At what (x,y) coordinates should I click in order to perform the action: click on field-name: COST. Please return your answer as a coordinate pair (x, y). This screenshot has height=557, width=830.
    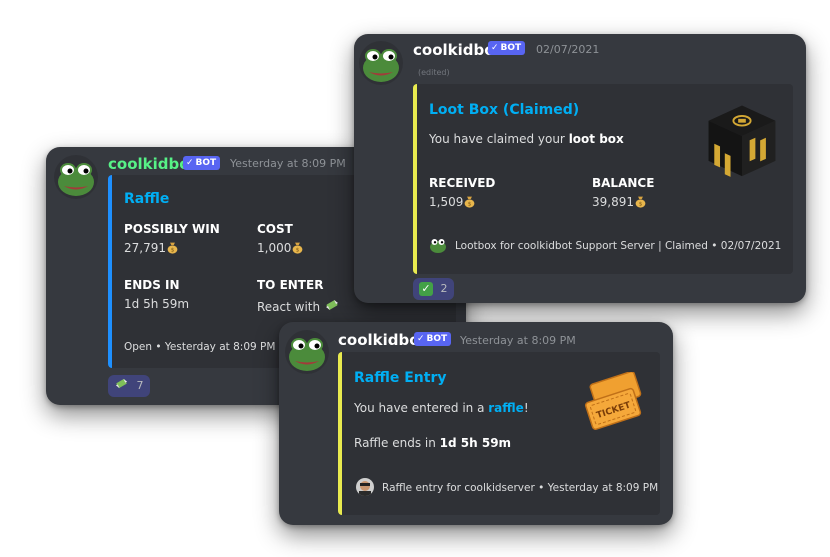
    Looking at the image, I should click on (275, 229).